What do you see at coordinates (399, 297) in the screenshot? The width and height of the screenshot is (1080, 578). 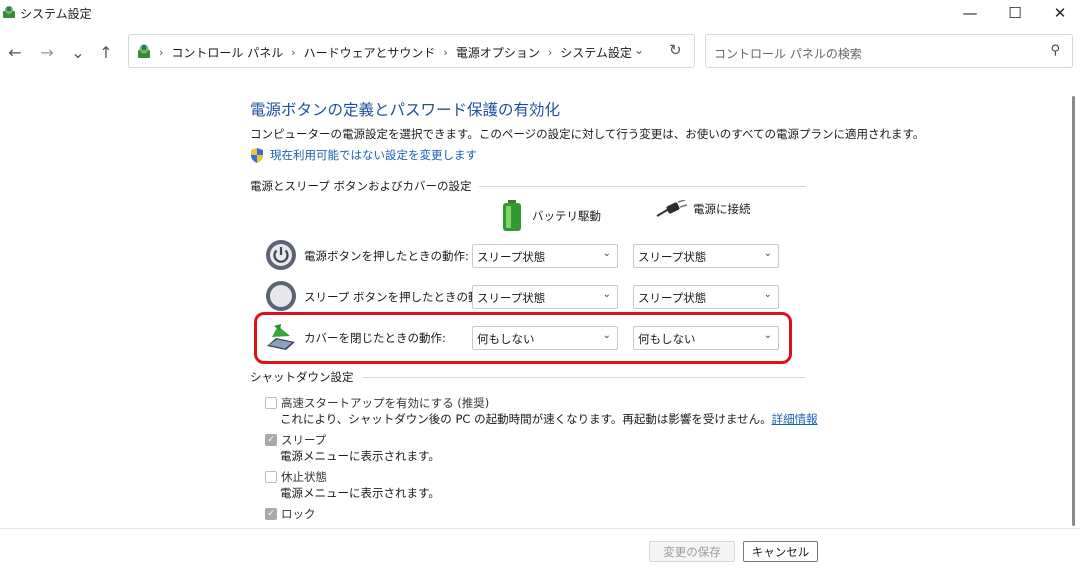 I see `sleep-button-label: スリープ ボタンを押したときの動作:` at bounding box center [399, 297].